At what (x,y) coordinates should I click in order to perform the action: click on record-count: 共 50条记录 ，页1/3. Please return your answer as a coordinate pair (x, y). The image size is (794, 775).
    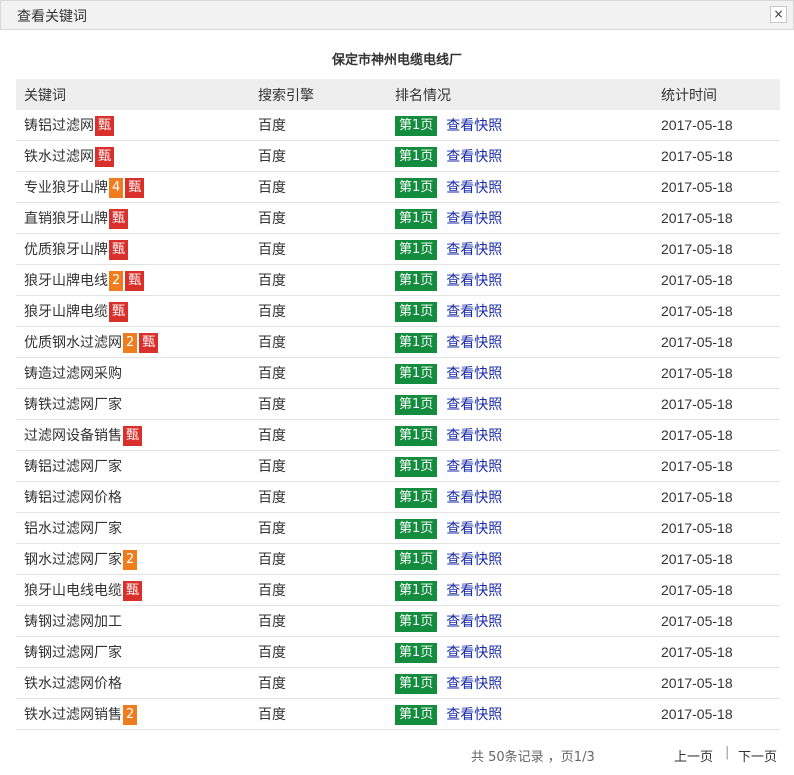
    Looking at the image, I should click on (533, 757).